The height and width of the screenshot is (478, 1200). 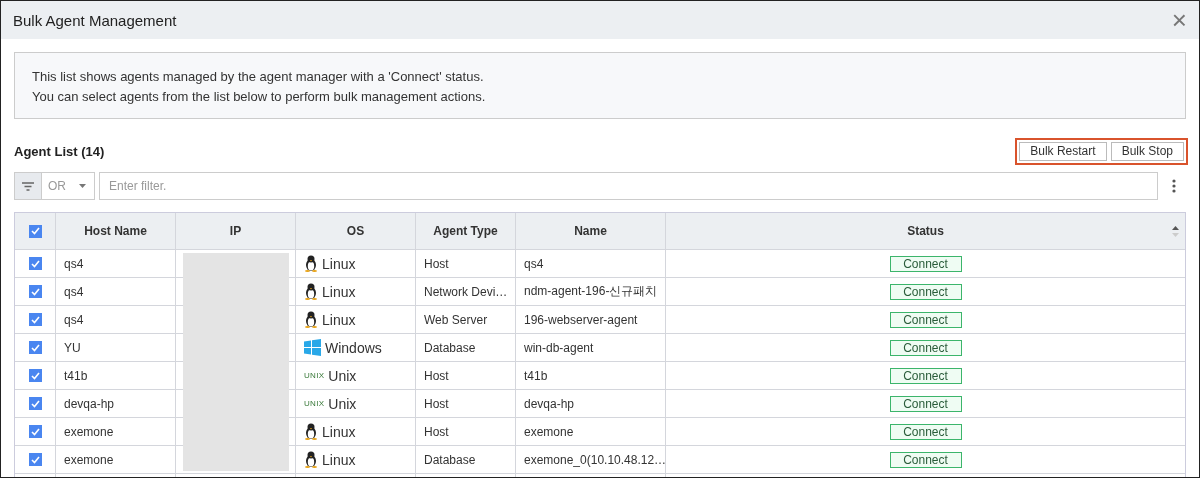 What do you see at coordinates (465, 231) in the screenshot?
I see `column-header: Agent Type` at bounding box center [465, 231].